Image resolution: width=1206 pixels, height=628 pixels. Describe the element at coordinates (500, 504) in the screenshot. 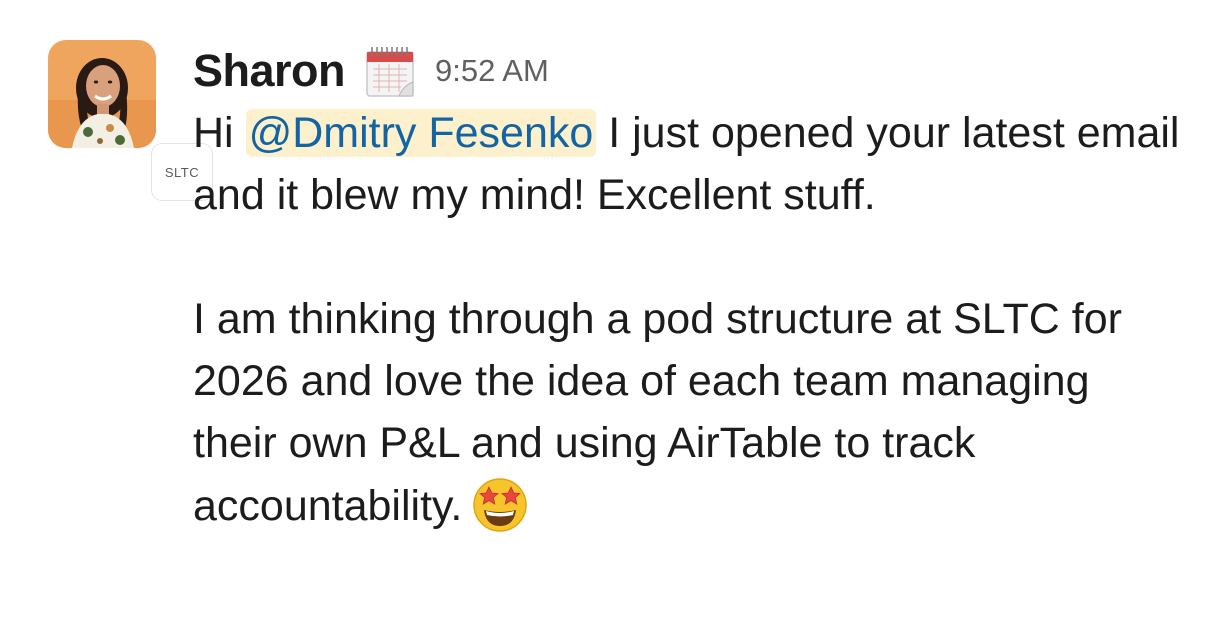

I see `star-struck-emoji-icon` at that location.